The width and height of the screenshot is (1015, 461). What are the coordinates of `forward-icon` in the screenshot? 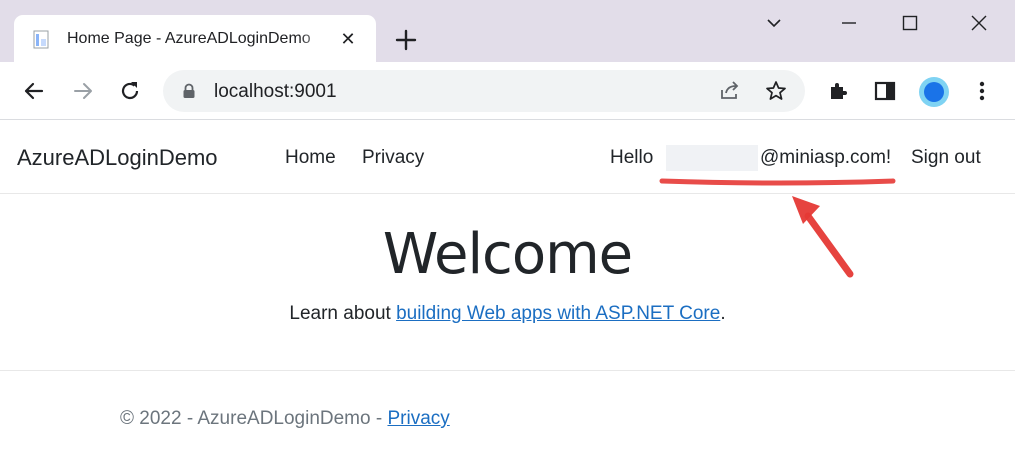 It's located at (83, 91).